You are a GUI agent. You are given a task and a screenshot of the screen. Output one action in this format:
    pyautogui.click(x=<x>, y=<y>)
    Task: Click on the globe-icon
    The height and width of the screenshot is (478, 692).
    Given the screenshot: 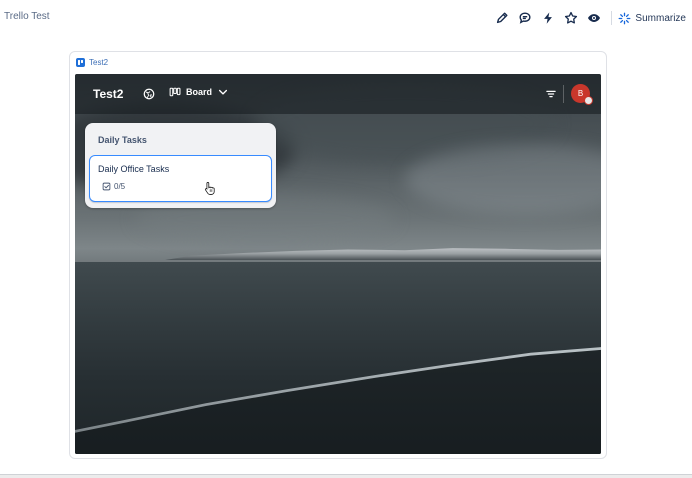 What is the action you would take?
    pyautogui.click(x=149, y=94)
    